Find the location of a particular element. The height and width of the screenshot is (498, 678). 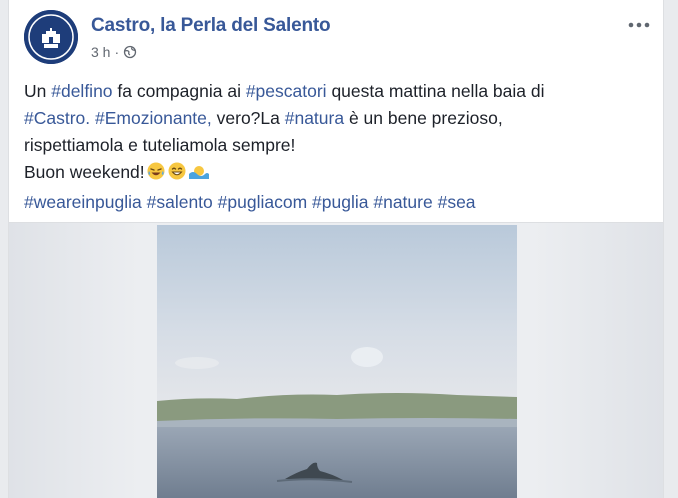

text-segment: questa mattina nella baia di is located at coordinates (435, 91).